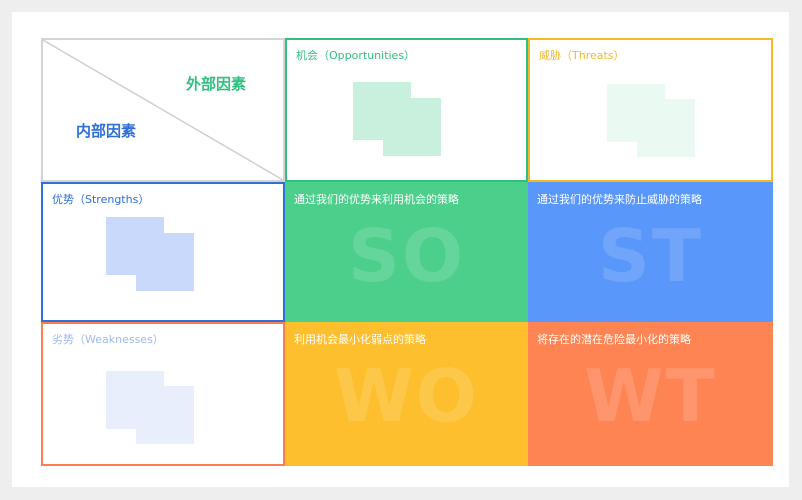 The height and width of the screenshot is (500, 802). What do you see at coordinates (108, 339) in the screenshot?
I see `weaknesses-label: 劣势（Weaknesses）` at bounding box center [108, 339].